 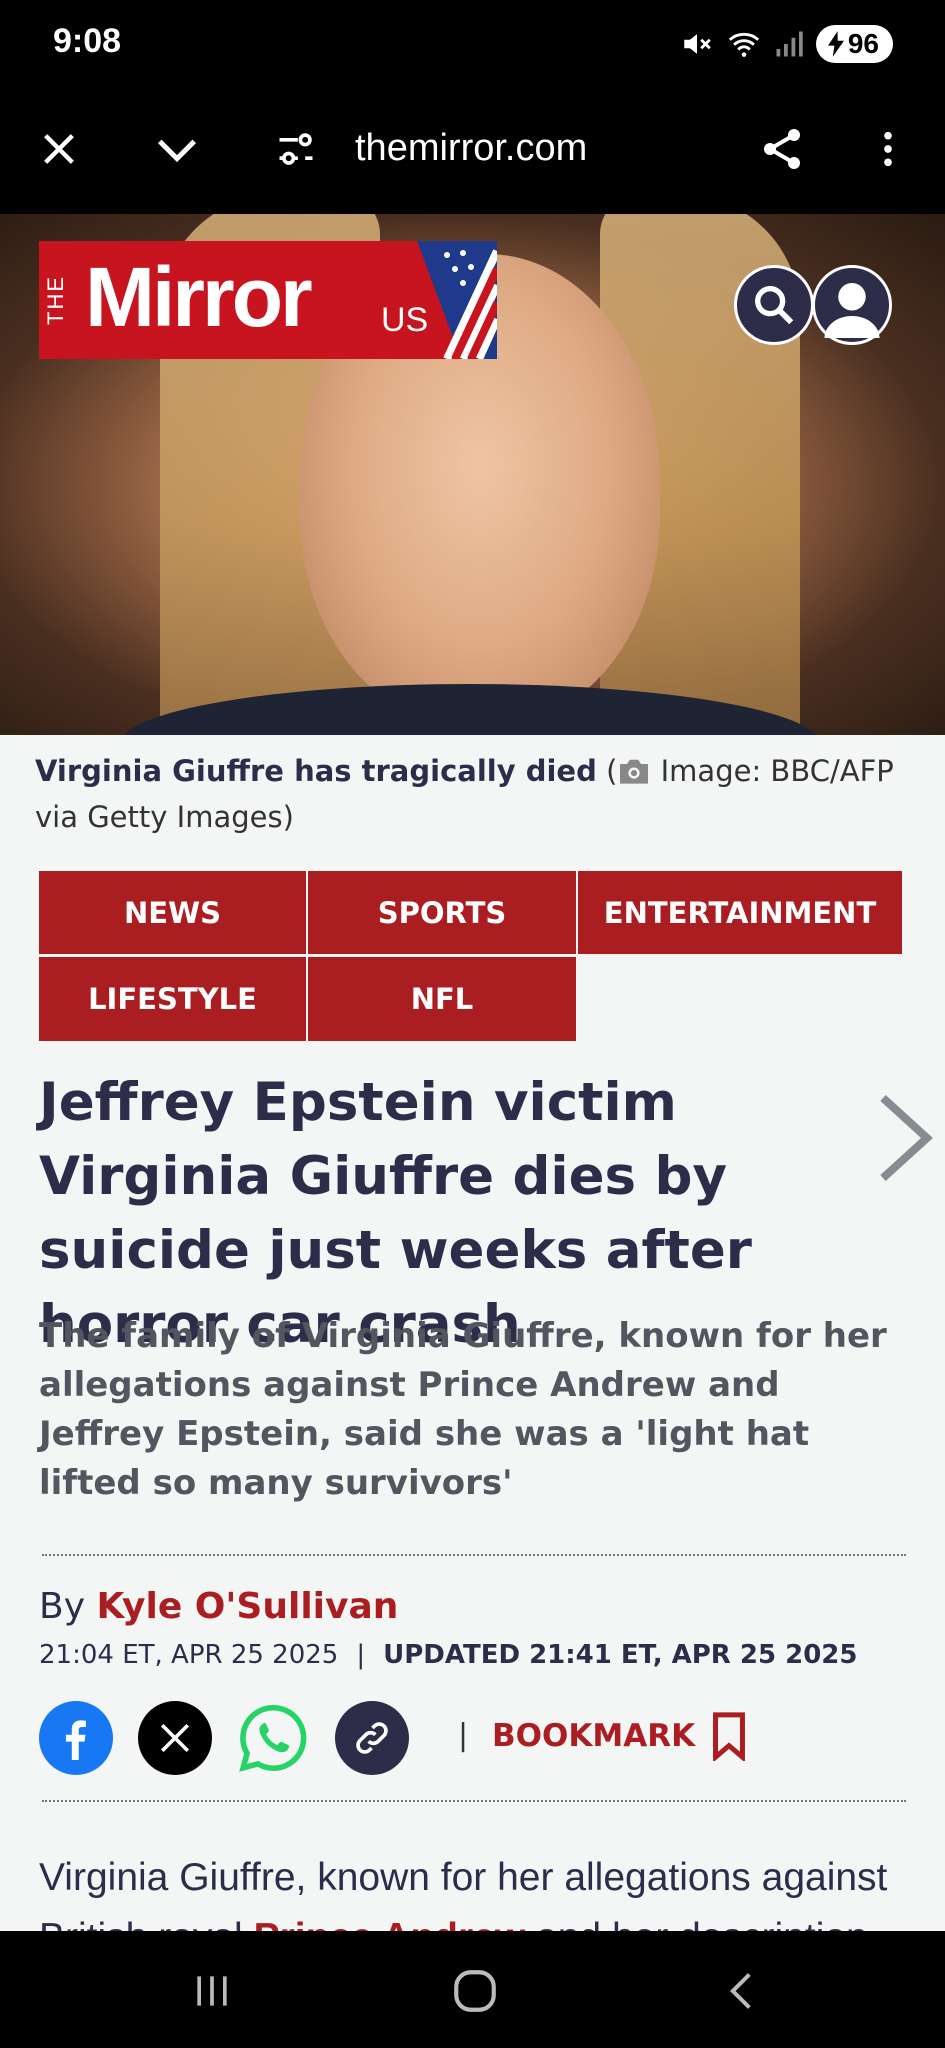 I want to click on close-icon, so click(x=59, y=149).